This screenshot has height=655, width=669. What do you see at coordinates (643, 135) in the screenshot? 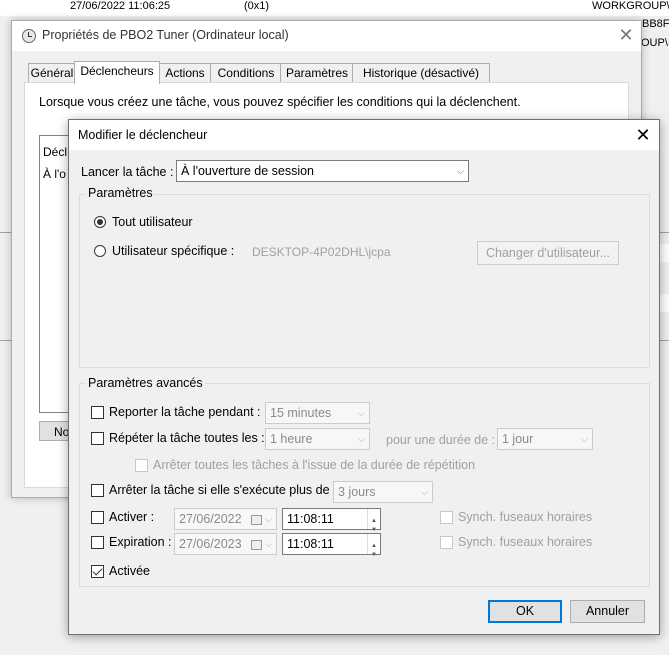
I see `modal-close-icon: ✕` at bounding box center [643, 135].